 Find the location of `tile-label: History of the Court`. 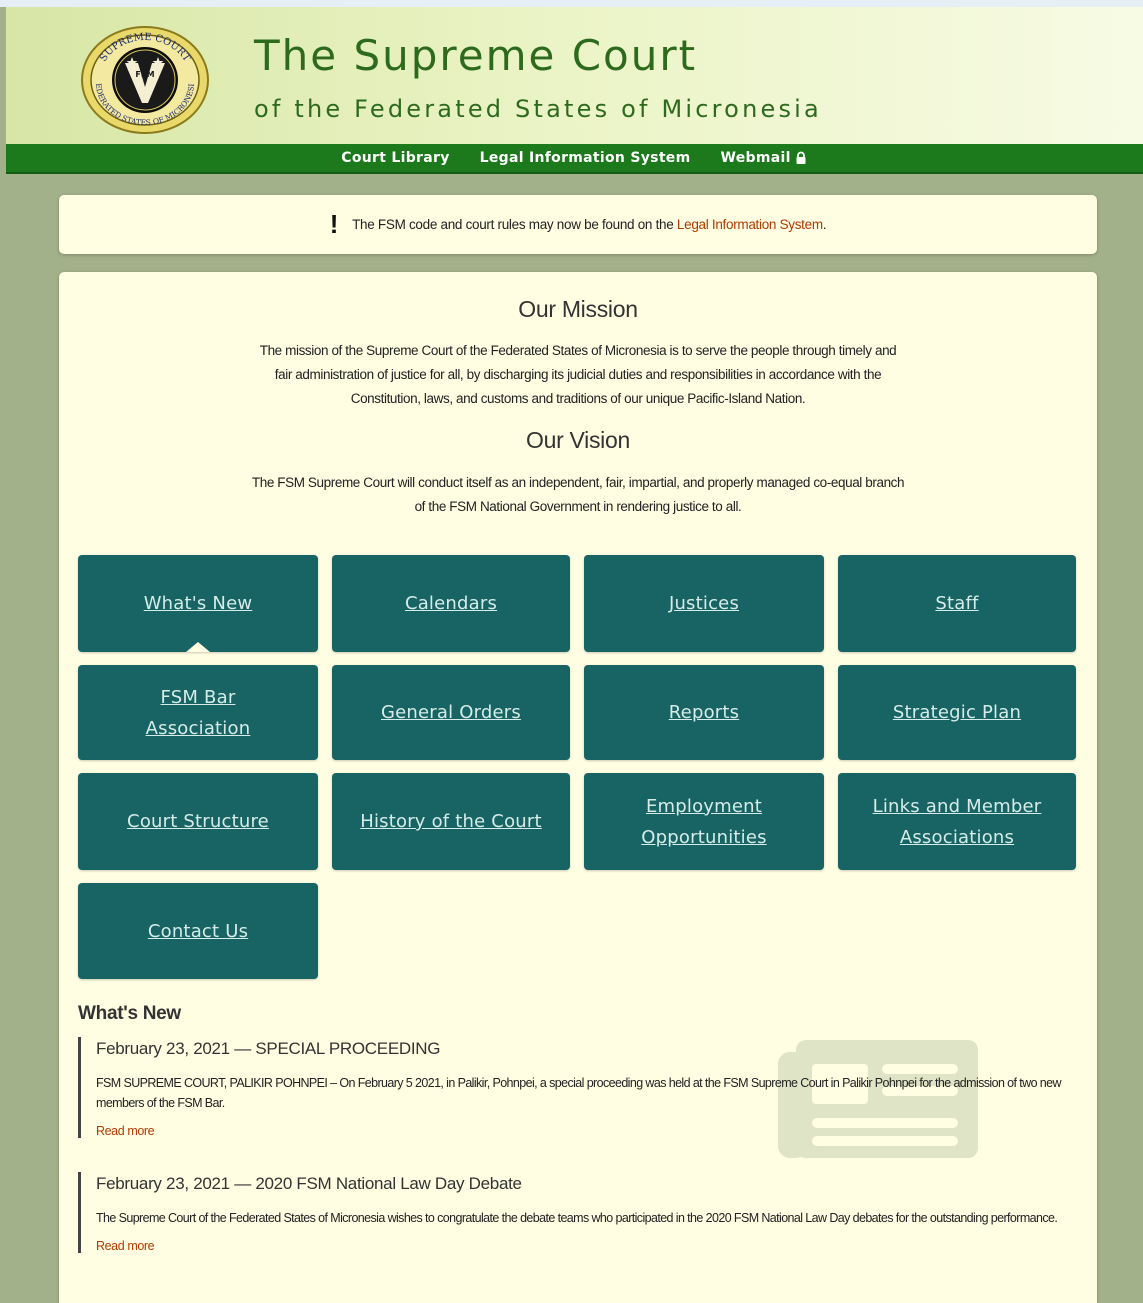

tile-label: History of the Court is located at coordinates (451, 821).